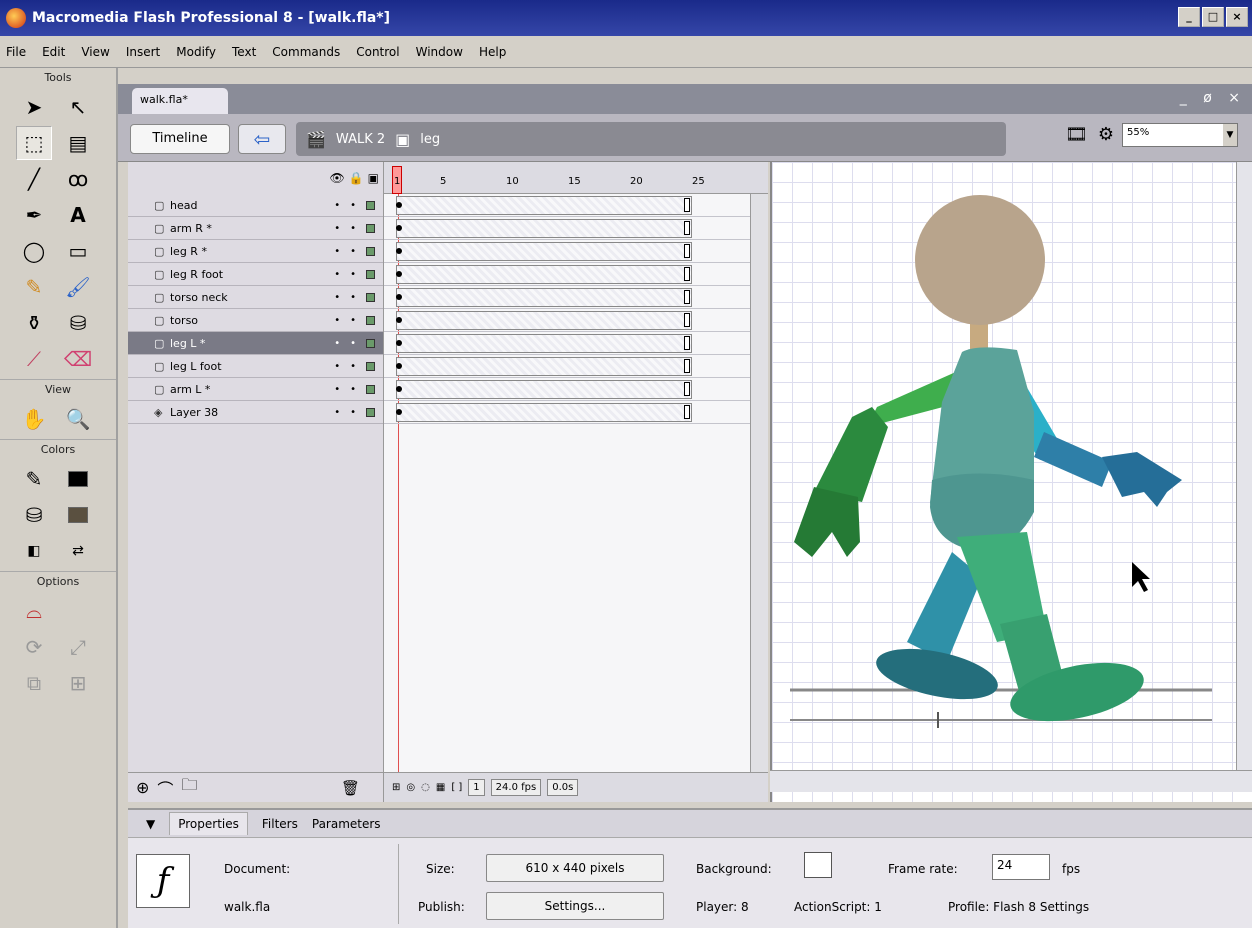 Image resolution: width=1252 pixels, height=928 pixels. What do you see at coordinates (34, 143) in the screenshot?
I see `free-transform-tool-icon: ⬚` at bounding box center [34, 143].